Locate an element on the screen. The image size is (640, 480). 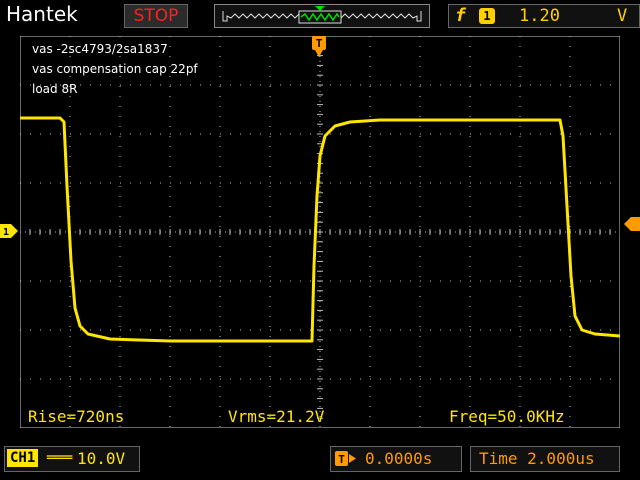
timebase-value: Time 2.000us is located at coordinates (537, 458).